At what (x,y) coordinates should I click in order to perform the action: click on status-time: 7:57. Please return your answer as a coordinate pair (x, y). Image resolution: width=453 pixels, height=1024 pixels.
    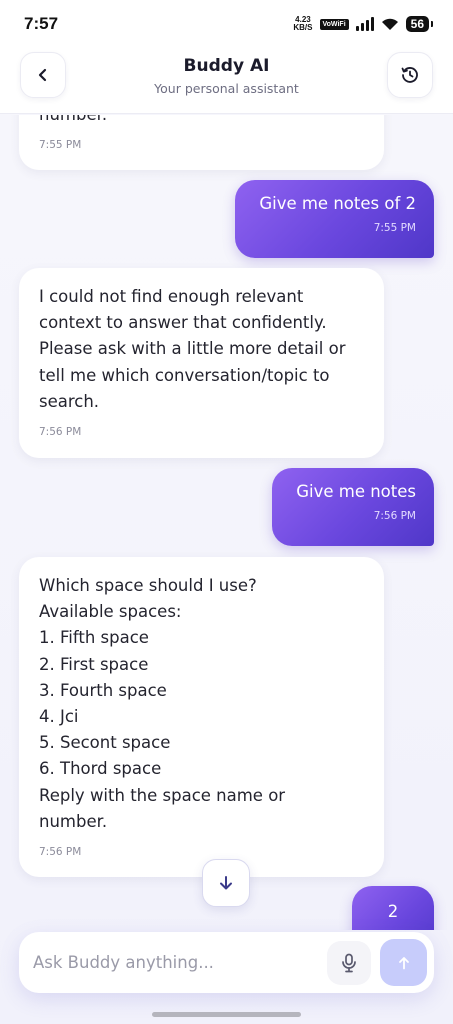
    Looking at the image, I should click on (41, 23).